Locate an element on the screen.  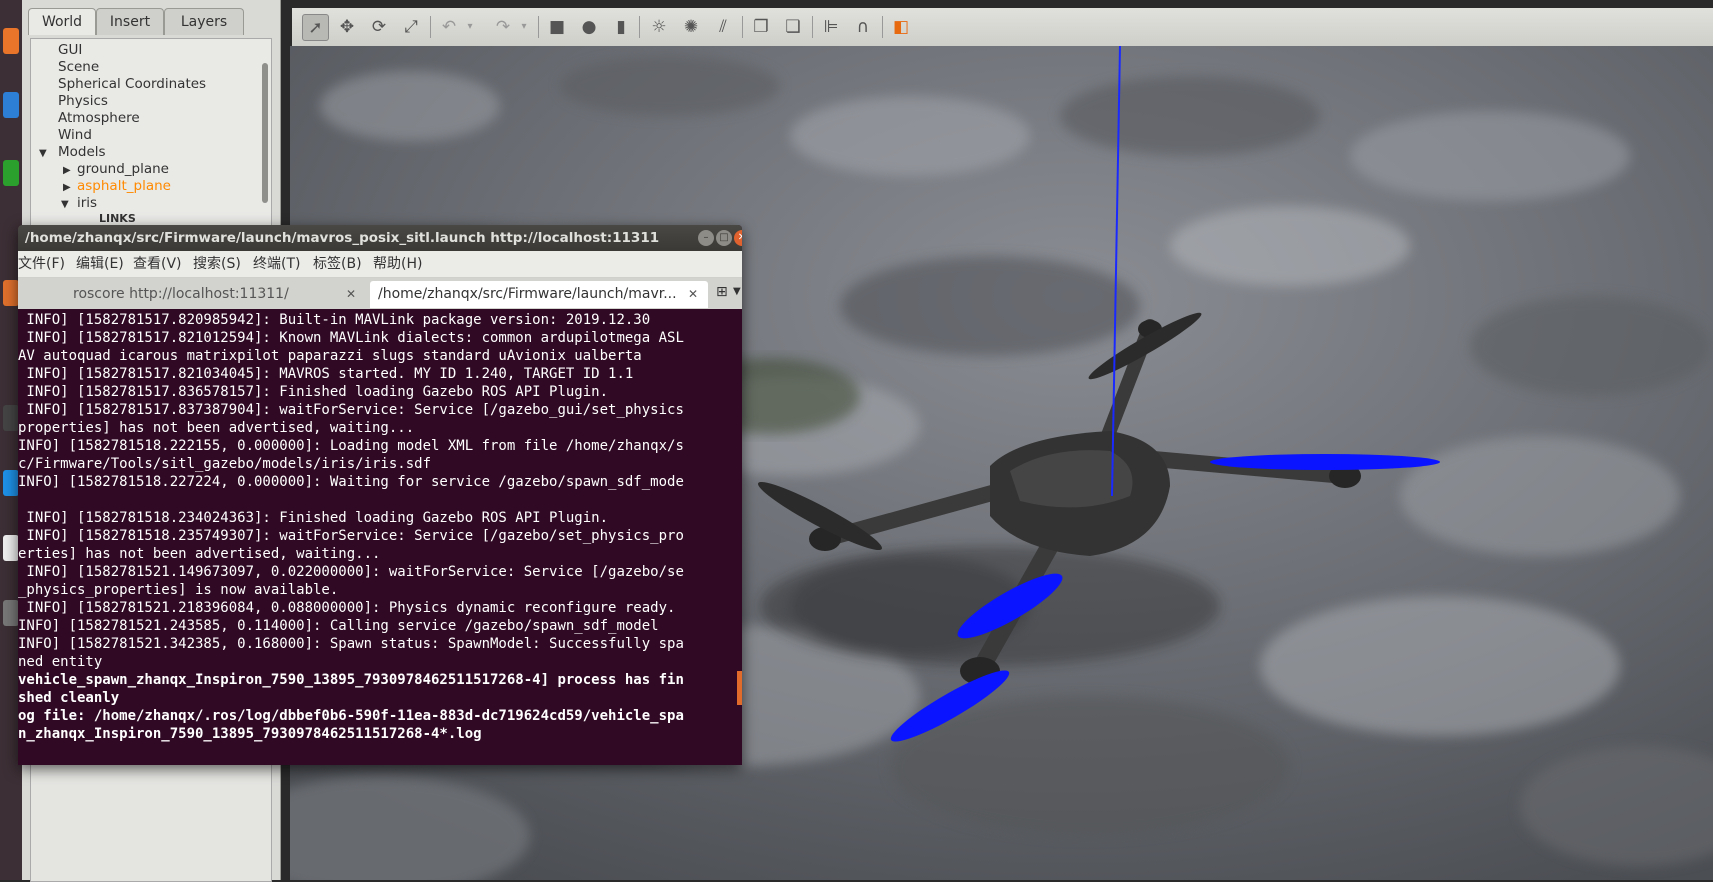
menu-file: 文件(F) is located at coordinates (41, 264).